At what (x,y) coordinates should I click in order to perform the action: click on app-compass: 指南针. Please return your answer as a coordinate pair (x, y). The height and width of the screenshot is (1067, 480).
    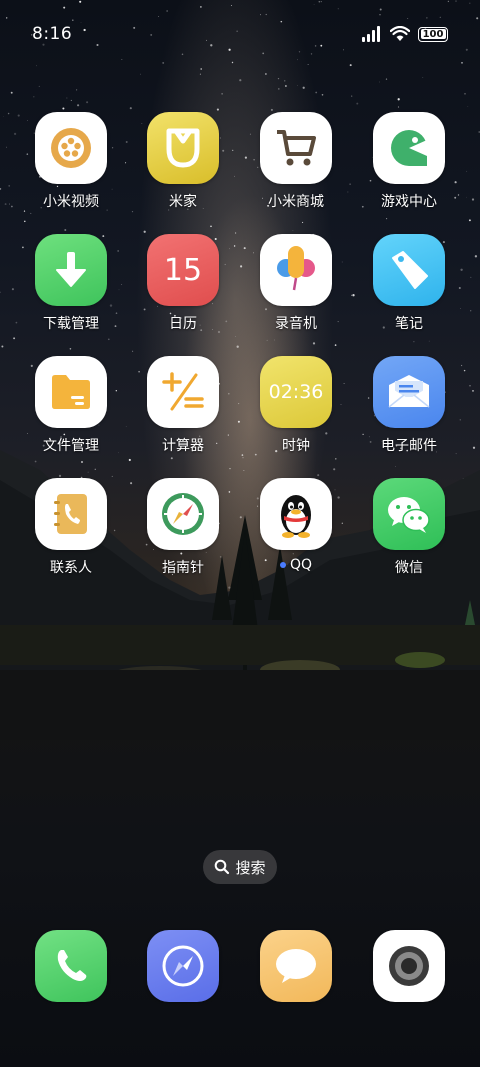
    Looking at the image, I should click on (183, 527).